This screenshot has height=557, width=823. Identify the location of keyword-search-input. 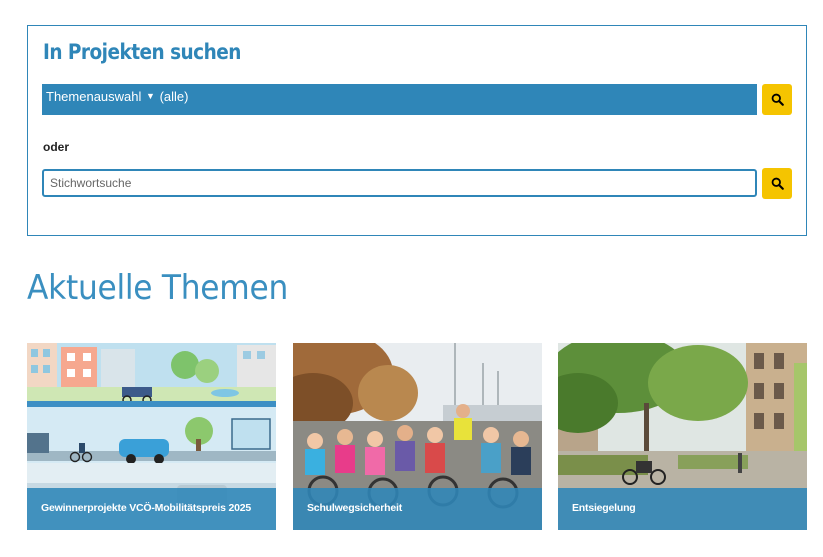
(399, 183).